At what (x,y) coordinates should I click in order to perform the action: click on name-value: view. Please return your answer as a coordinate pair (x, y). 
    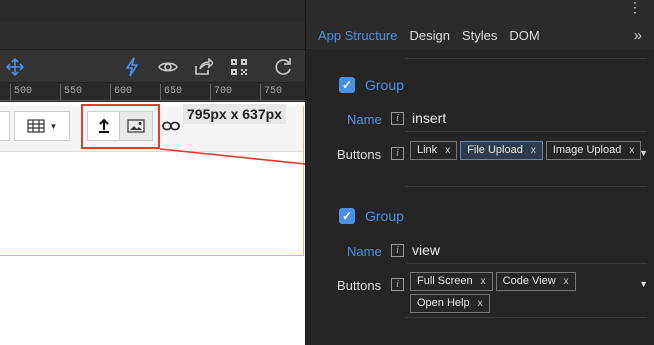
    Looking at the image, I should click on (426, 250).